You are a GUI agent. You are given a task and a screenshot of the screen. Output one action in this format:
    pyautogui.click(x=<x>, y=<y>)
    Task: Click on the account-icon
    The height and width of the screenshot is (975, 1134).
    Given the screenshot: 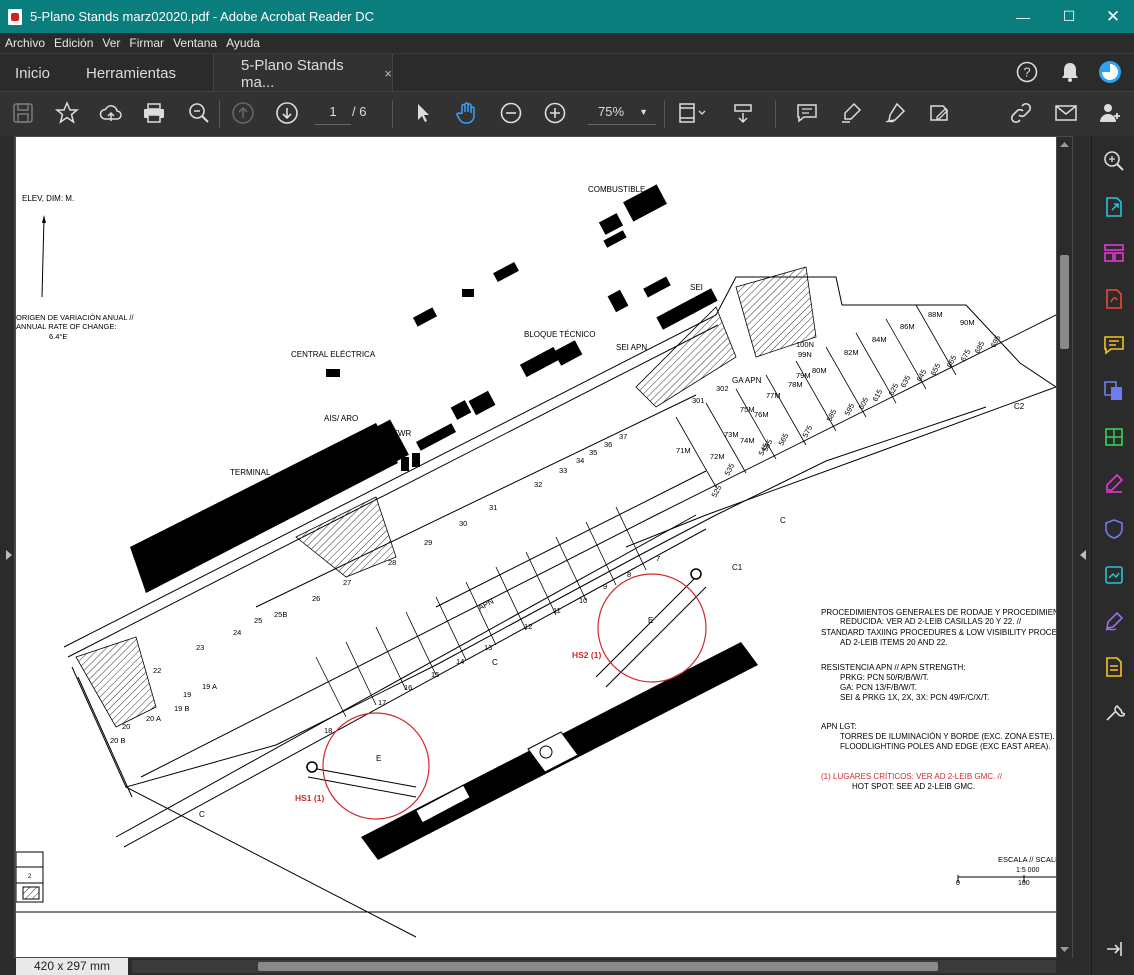 What is the action you would take?
    pyautogui.click(x=1110, y=72)
    